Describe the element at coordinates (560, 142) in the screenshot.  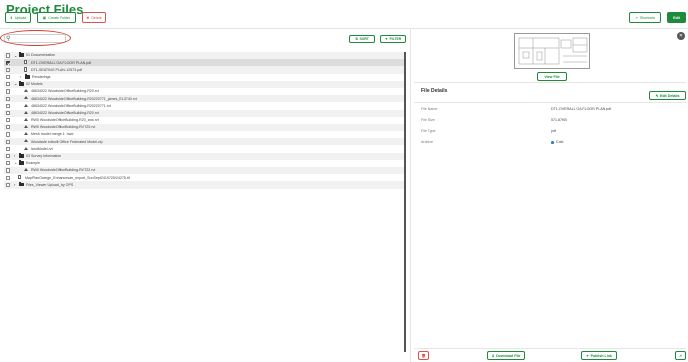
I see `detail-value: Cold` at that location.